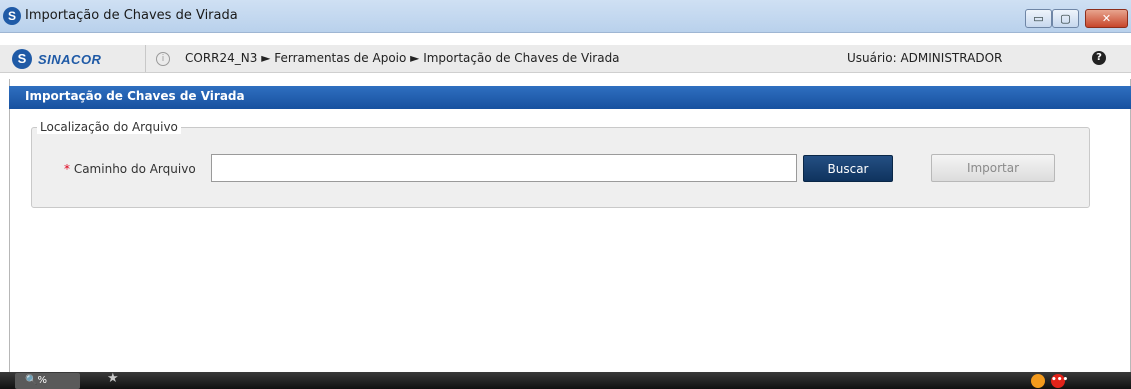 Image resolution: width=1131 pixels, height=389 pixels. I want to click on taskbar-more-icon: •••, so click(1059, 381).